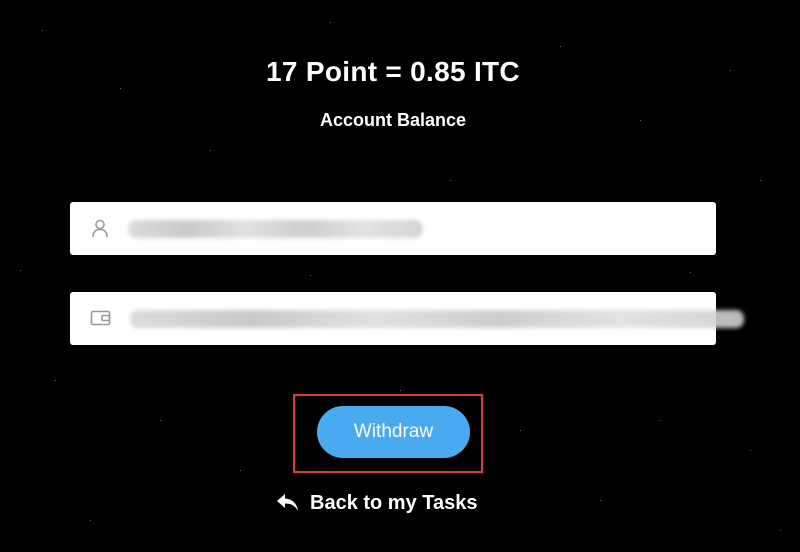  What do you see at coordinates (416, 319) in the screenshot?
I see `wallet-address-input` at bounding box center [416, 319].